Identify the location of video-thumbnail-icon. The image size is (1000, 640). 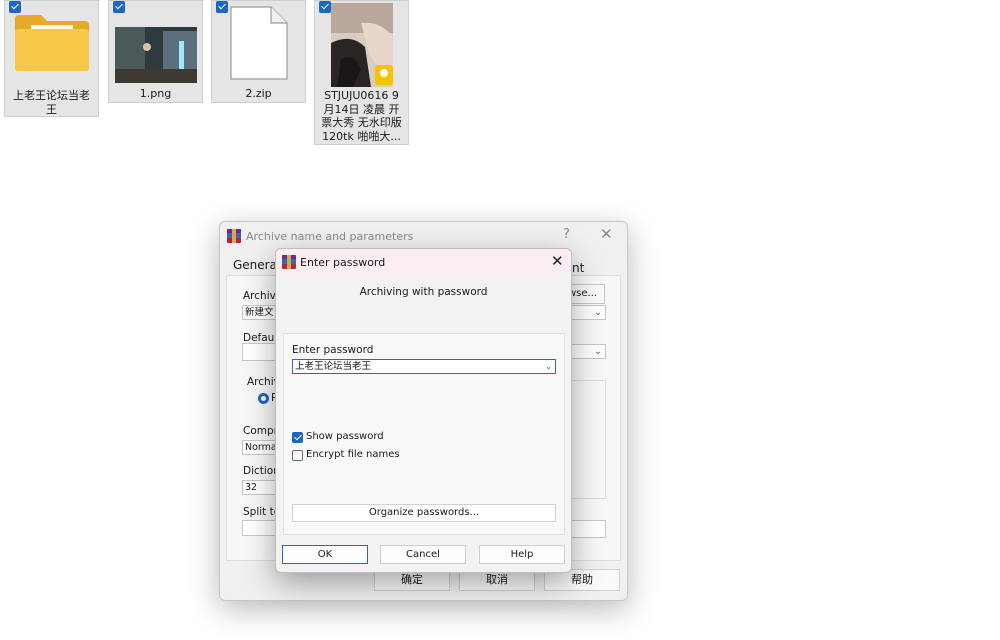
(361, 45).